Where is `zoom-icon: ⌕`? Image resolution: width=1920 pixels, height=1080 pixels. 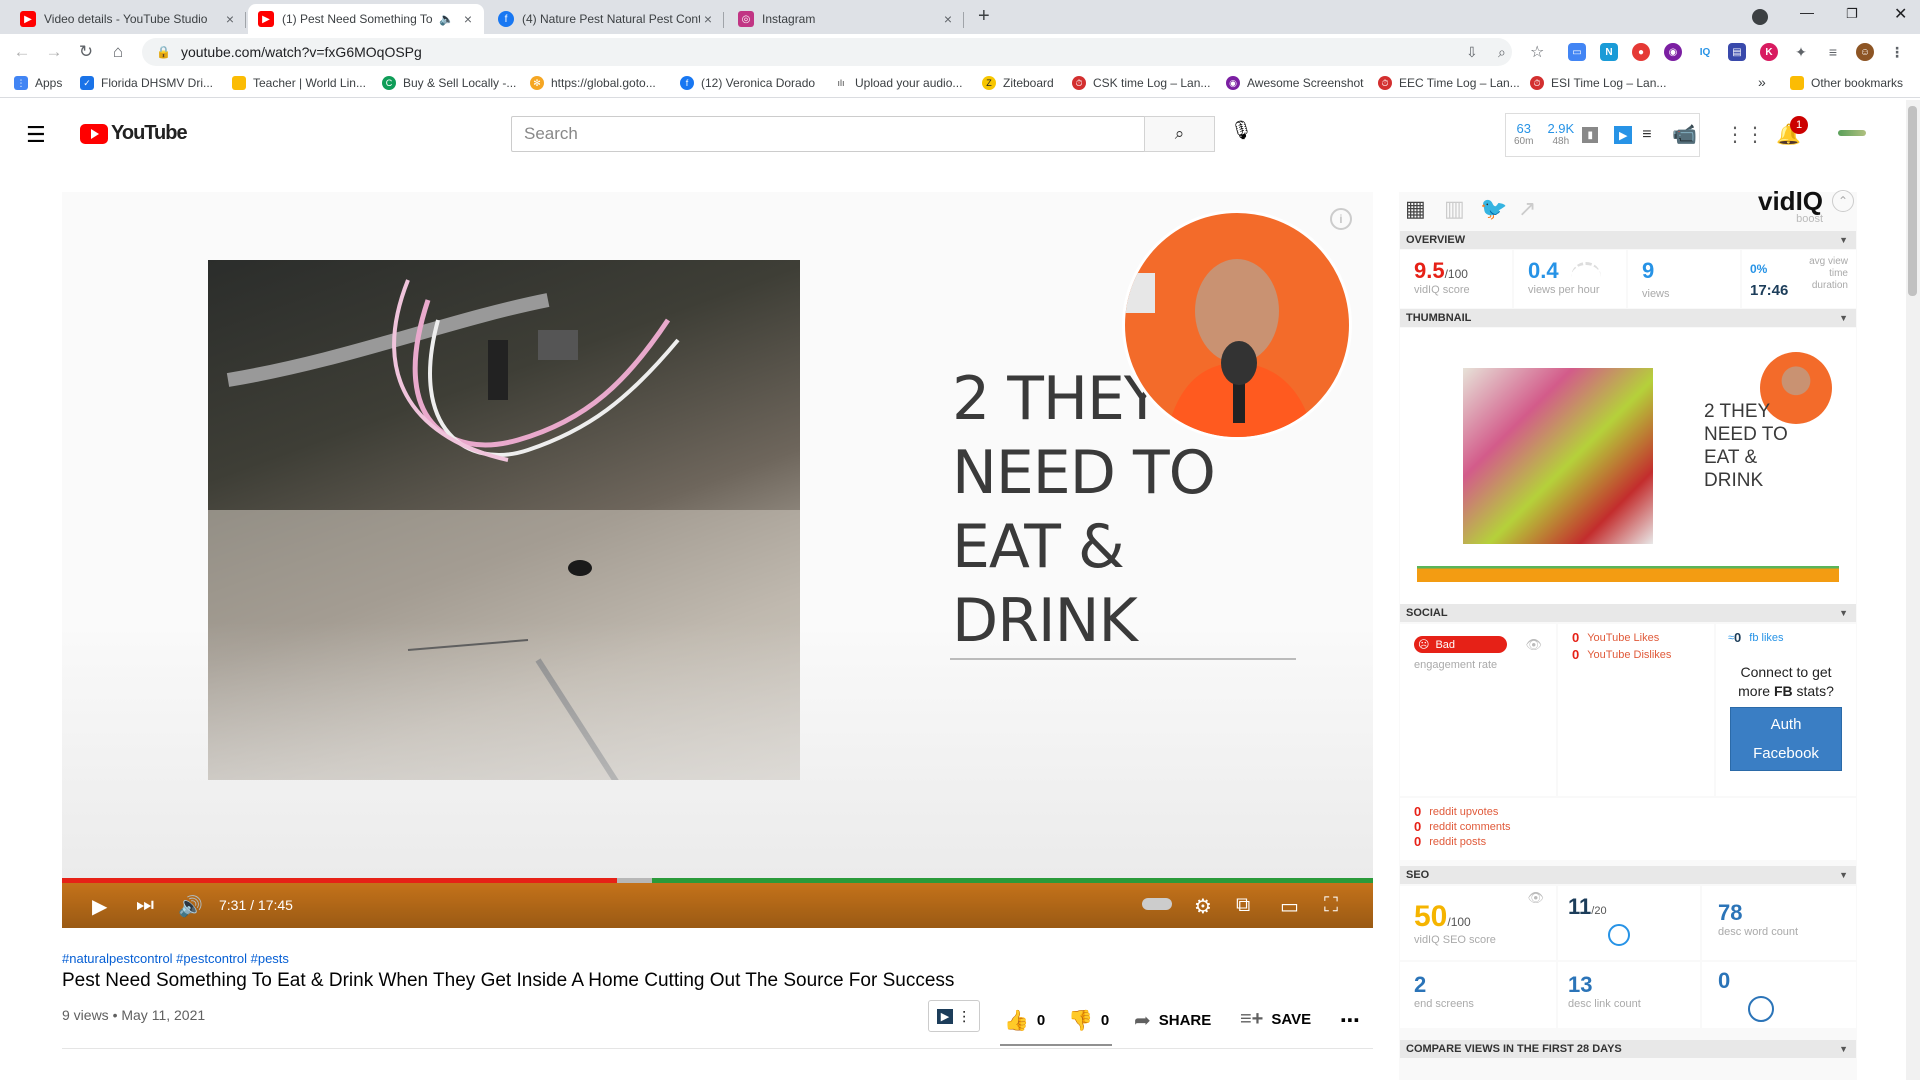 zoom-icon: ⌕ is located at coordinates (1502, 52).